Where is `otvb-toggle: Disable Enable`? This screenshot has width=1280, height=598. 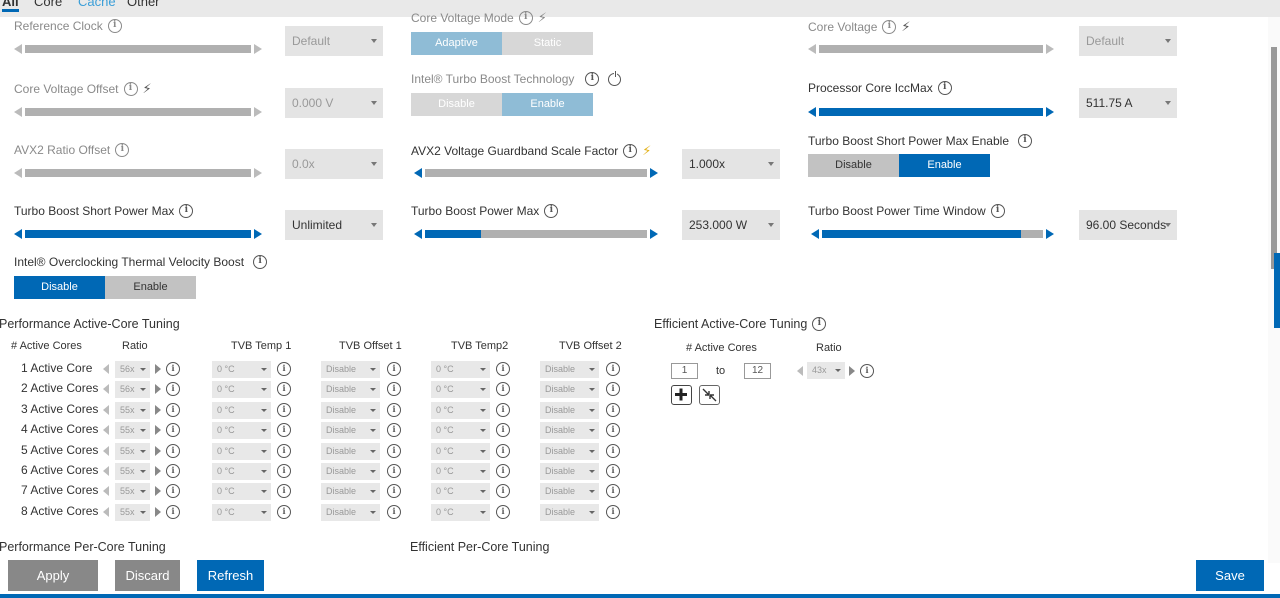
otvb-toggle: Disable Enable is located at coordinates (105, 287).